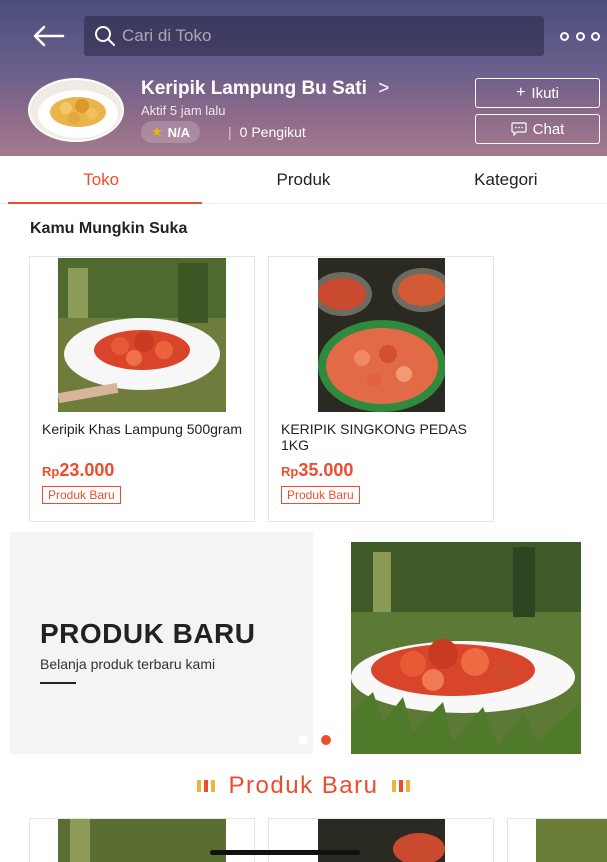  I want to click on product-name: KERIPIK SINGKONG PEDAS 1KG, so click(374, 437).